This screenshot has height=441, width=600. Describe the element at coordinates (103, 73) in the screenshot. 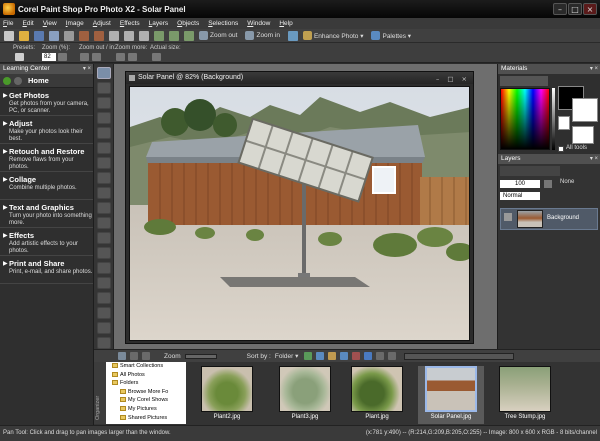

I see `pan-tool-icon` at that location.